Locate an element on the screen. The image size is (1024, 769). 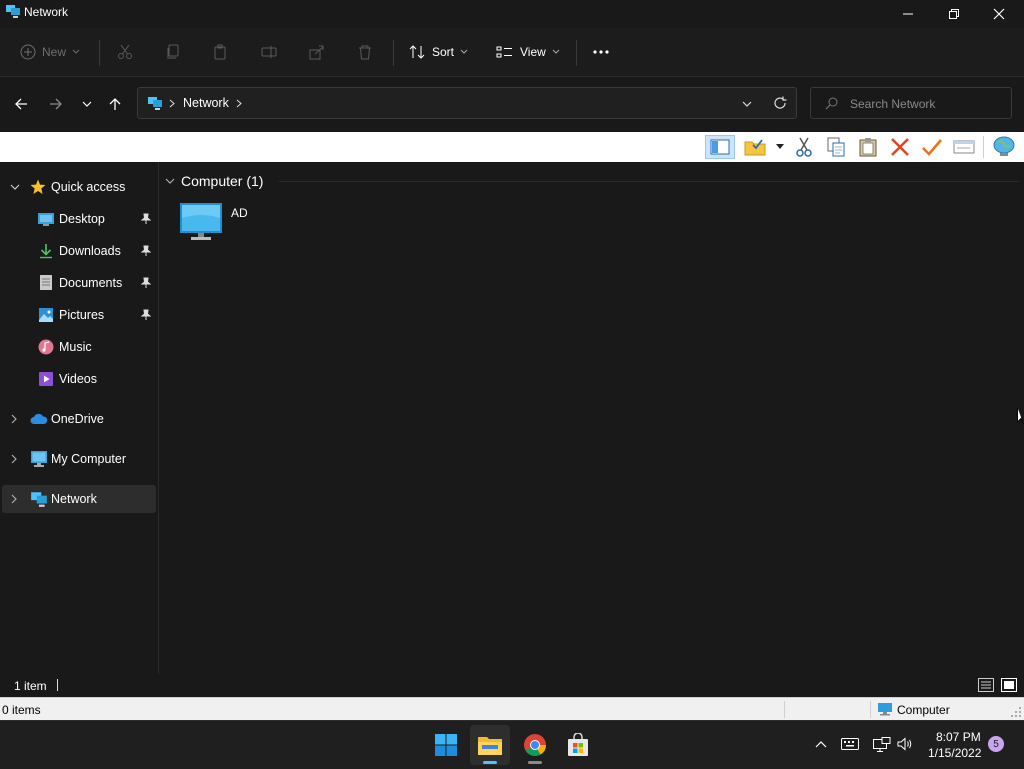
legacy-delete-button is located at coordinates (900, 147).